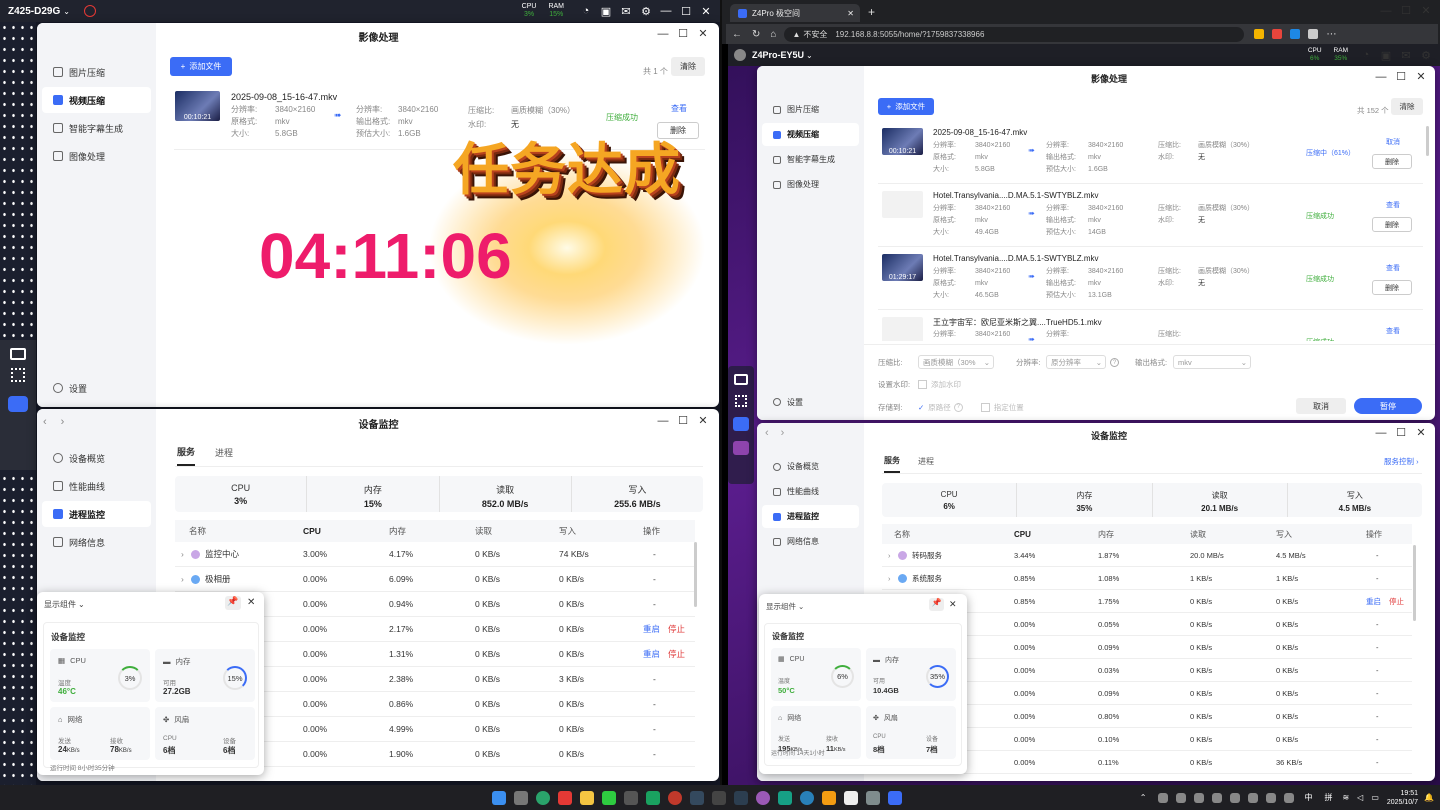 This screenshot has width=1440, height=810. I want to click on terminal-icon, so click(741, 797).